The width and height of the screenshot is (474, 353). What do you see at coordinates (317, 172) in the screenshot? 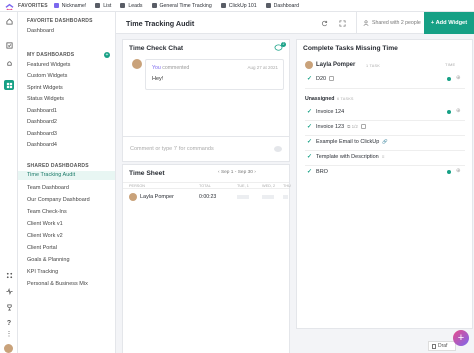
I see `task-item: ✓ BRO` at bounding box center [317, 172].